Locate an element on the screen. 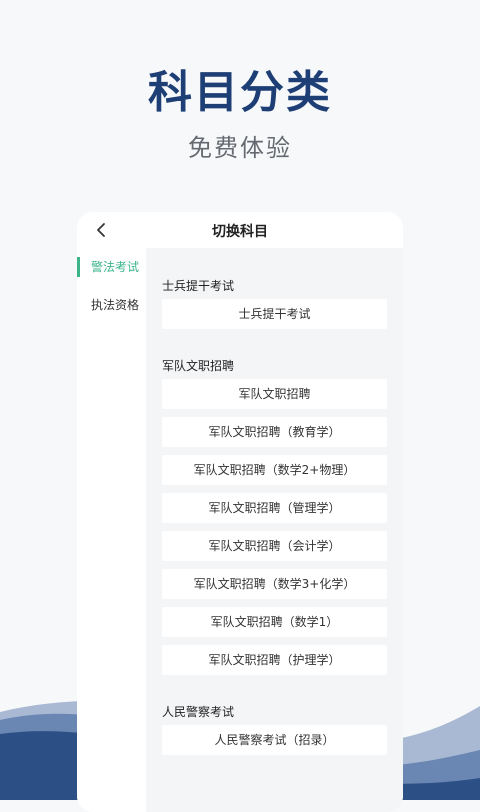  subject-group: 人民警察考试 人民警察考试（招录） is located at coordinates (274, 727).